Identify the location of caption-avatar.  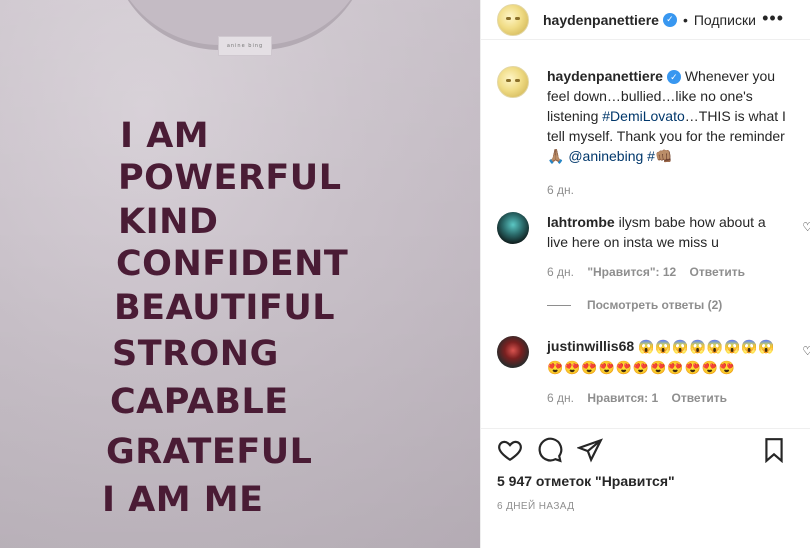
(513, 82).